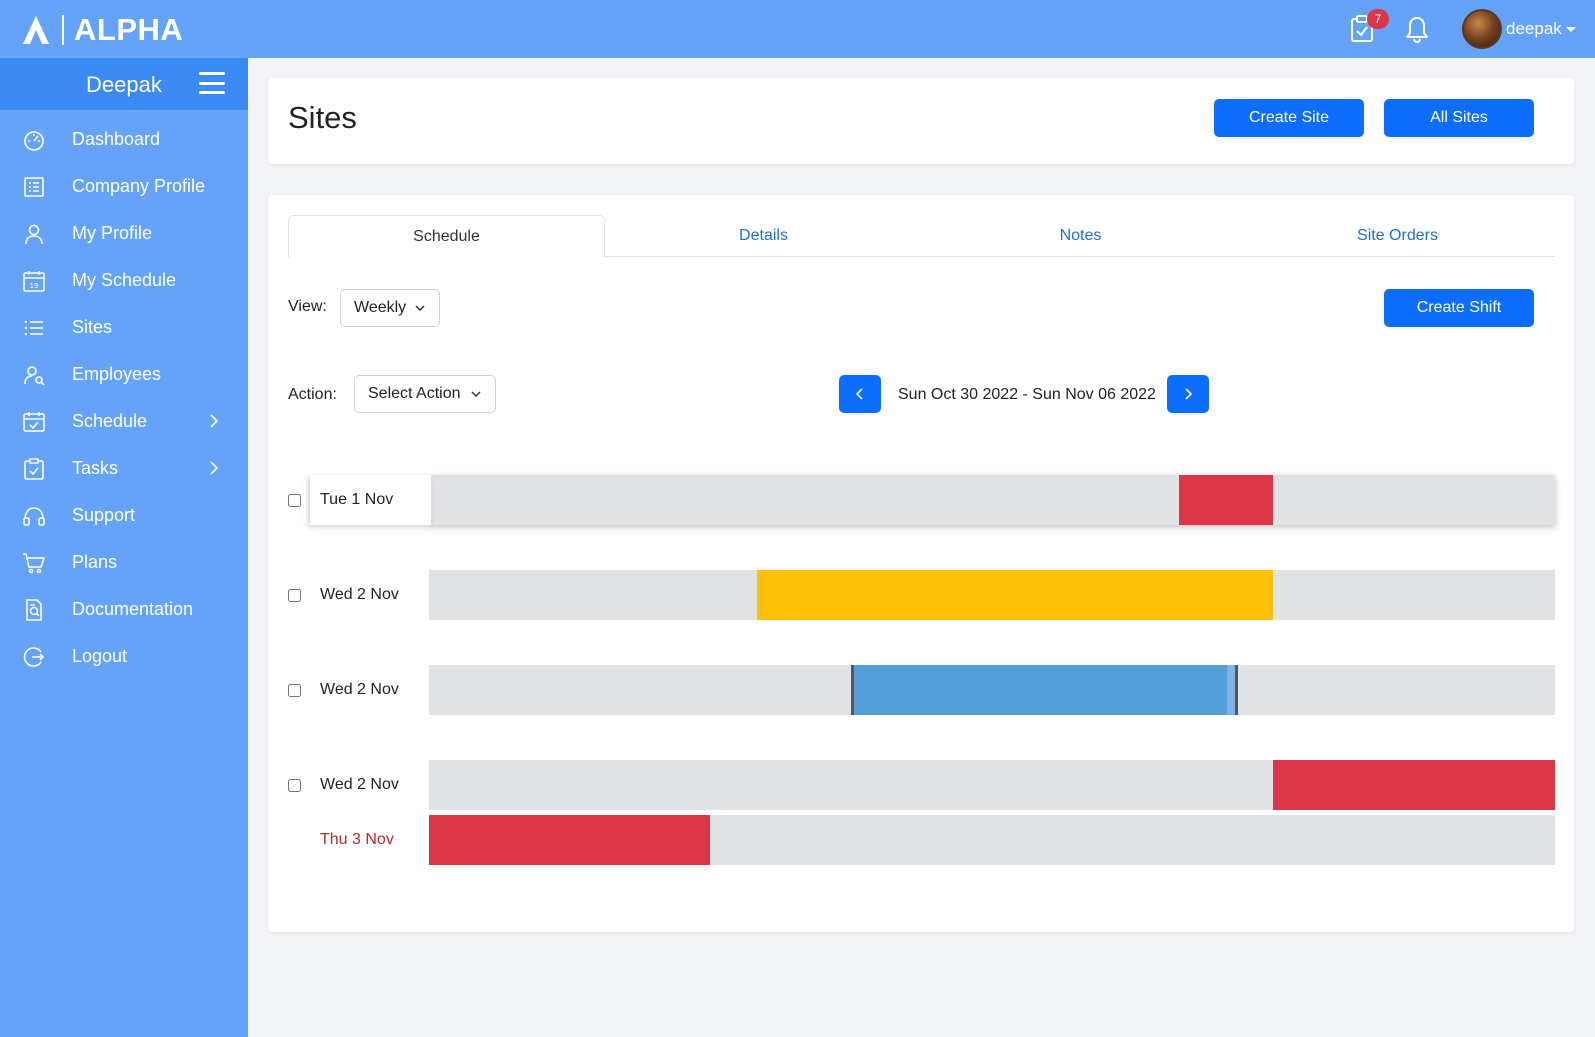 This screenshot has height=1037, width=1595. I want to click on sidebar-item-label: My Schedule, so click(124, 280).